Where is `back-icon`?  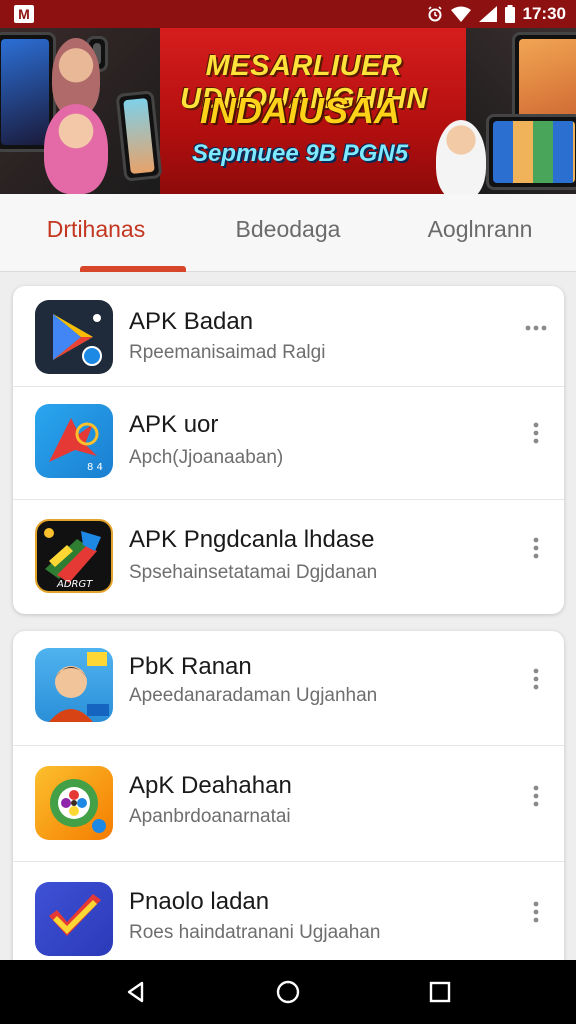 back-icon is located at coordinates (136, 992).